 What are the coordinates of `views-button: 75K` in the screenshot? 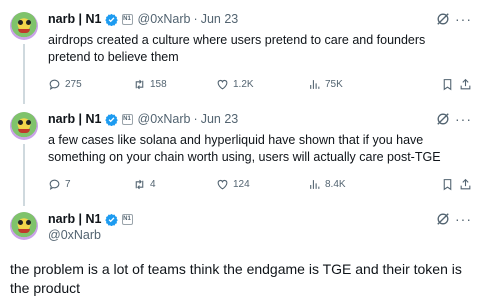 It's located at (325, 84).